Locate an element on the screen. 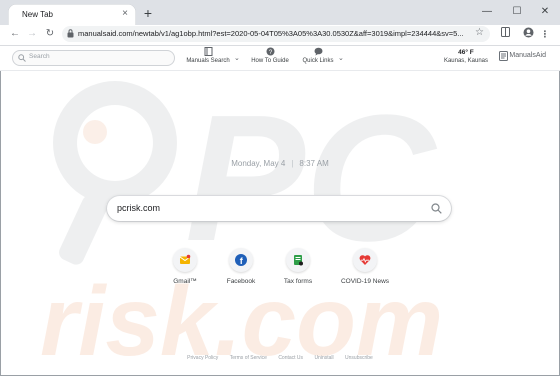  manuals-search-link: Manuals Search is located at coordinates (208, 55).